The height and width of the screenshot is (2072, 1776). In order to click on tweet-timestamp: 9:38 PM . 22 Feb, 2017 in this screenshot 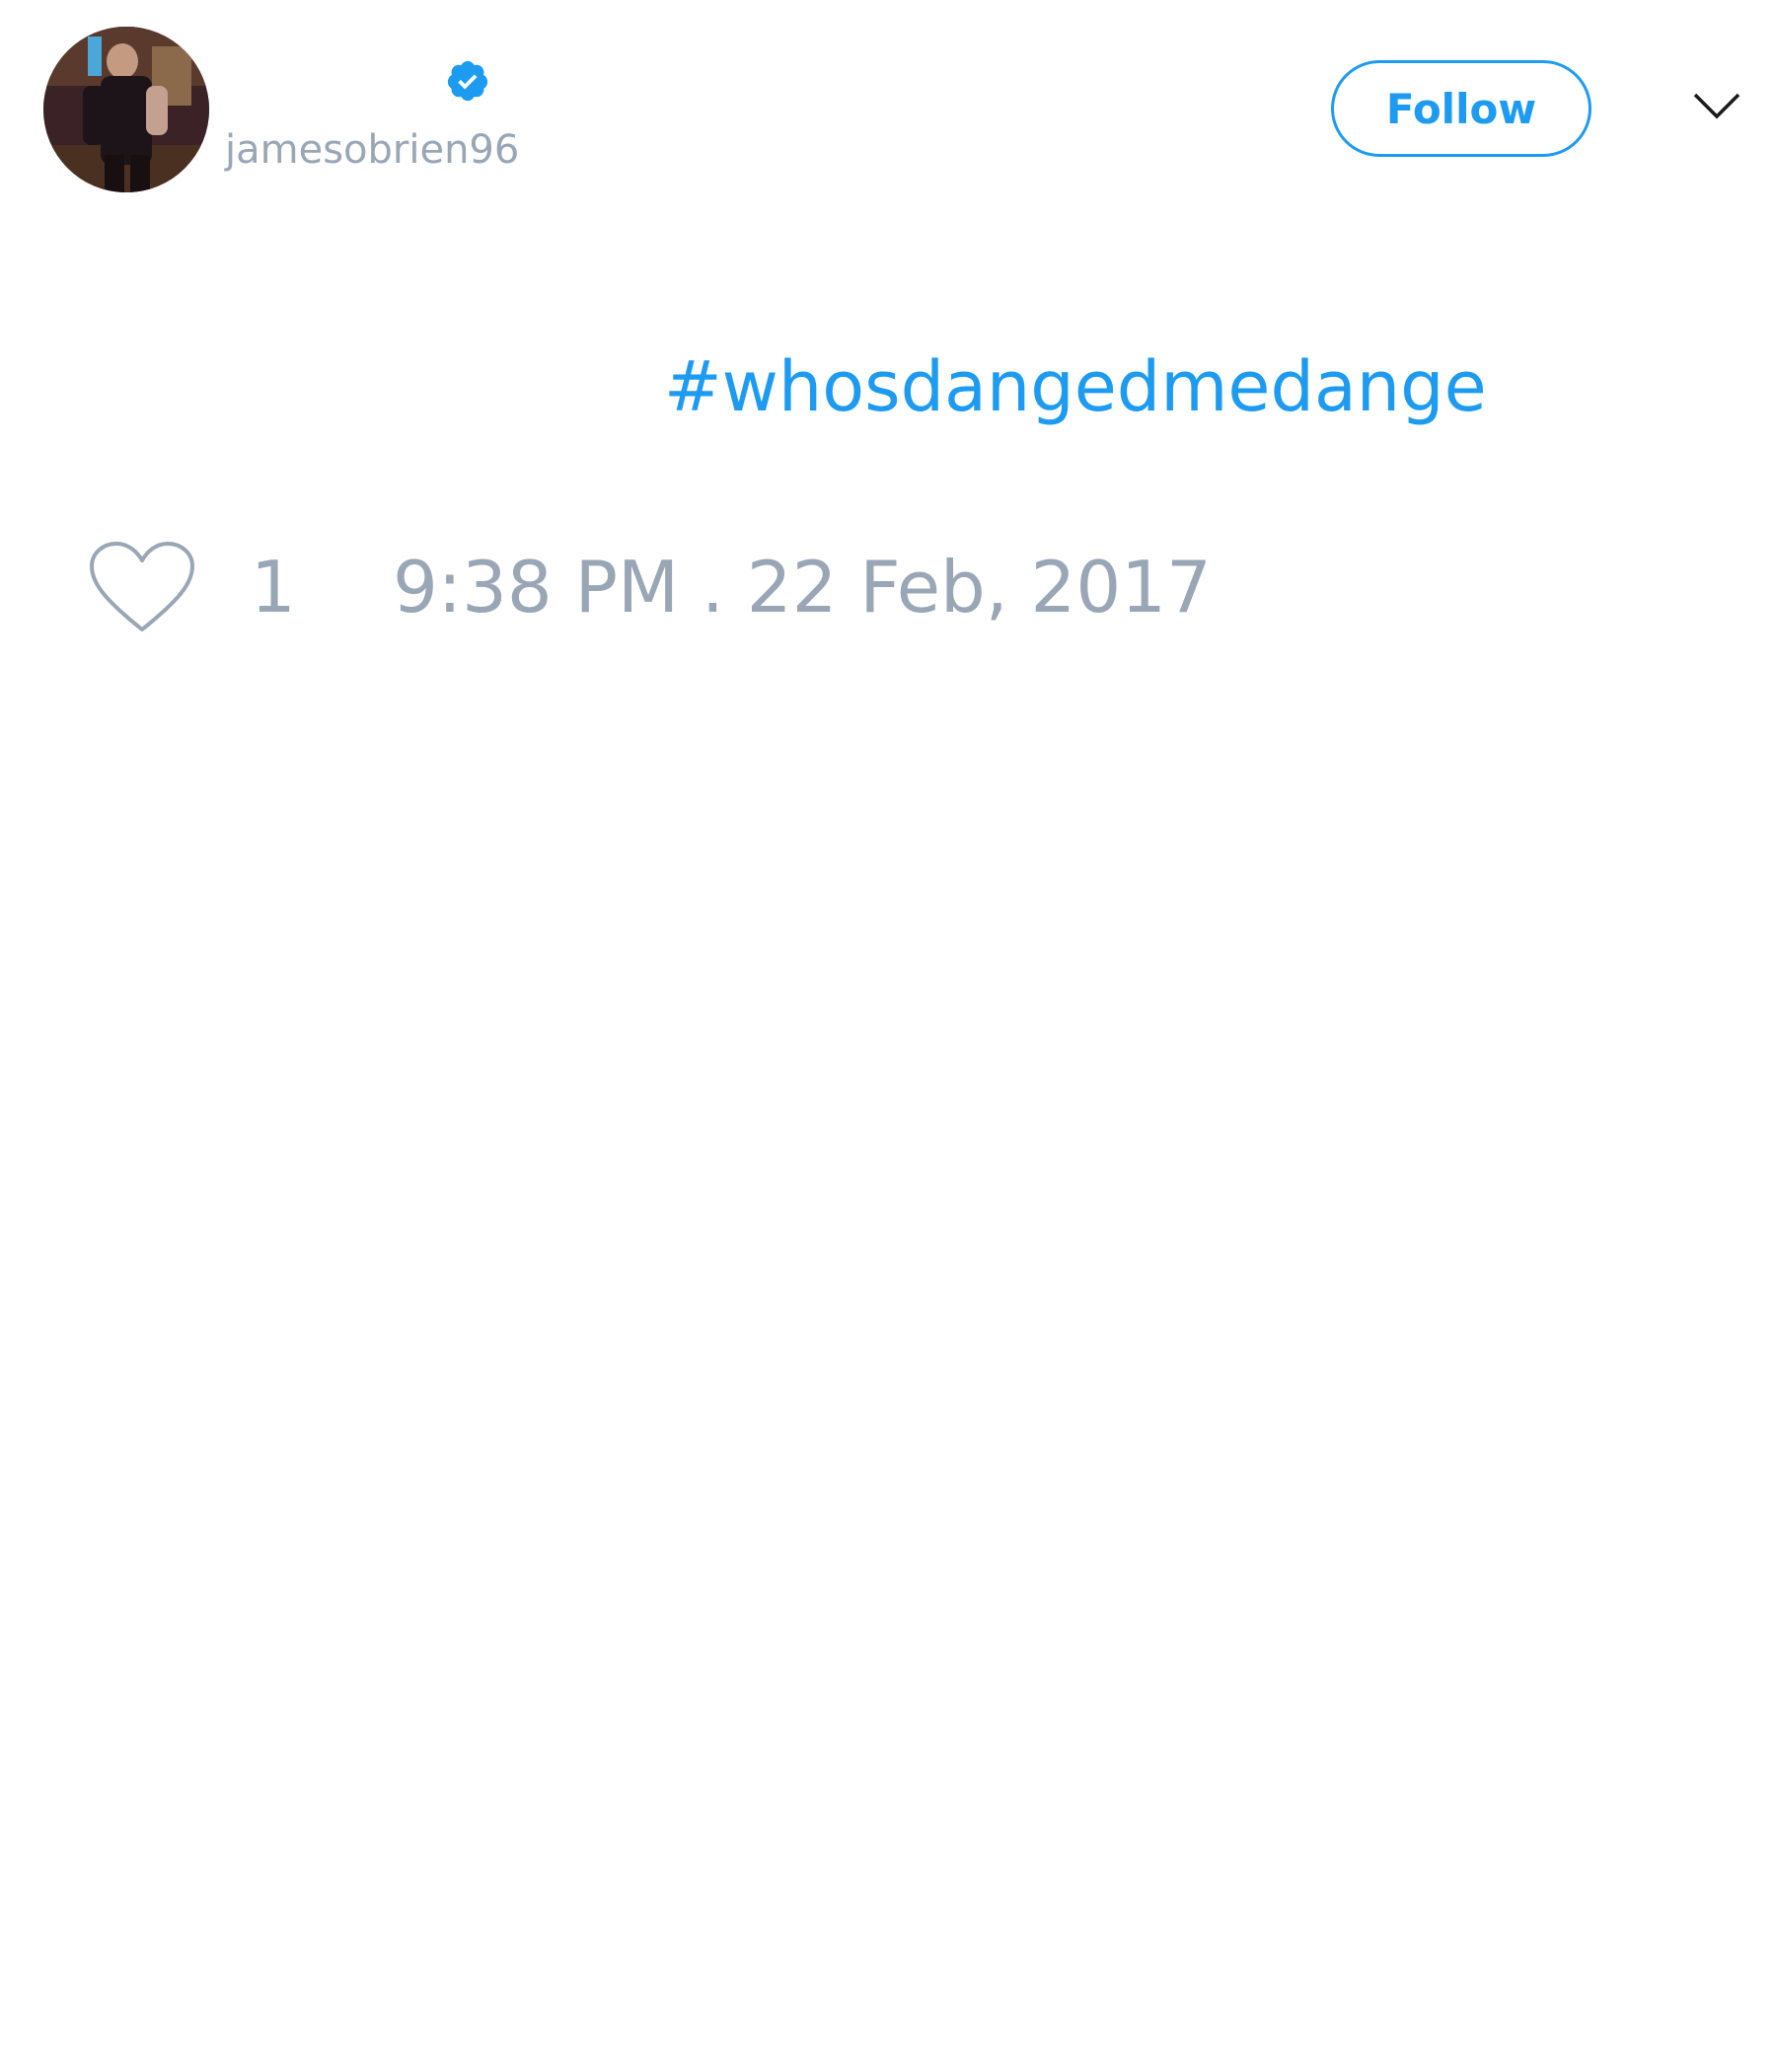, I will do `click(803, 587)`.